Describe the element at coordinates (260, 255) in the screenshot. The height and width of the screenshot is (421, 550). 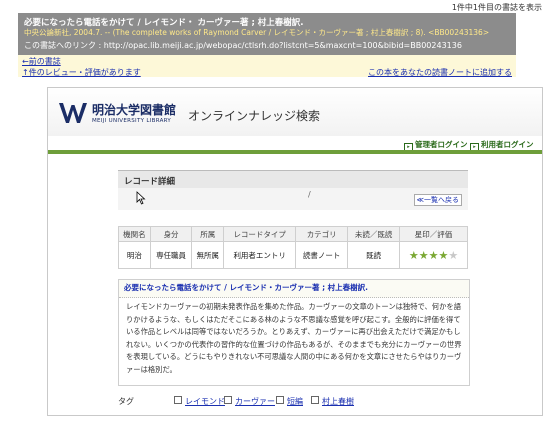
I see `table-cell: 利用者エントリ` at that location.